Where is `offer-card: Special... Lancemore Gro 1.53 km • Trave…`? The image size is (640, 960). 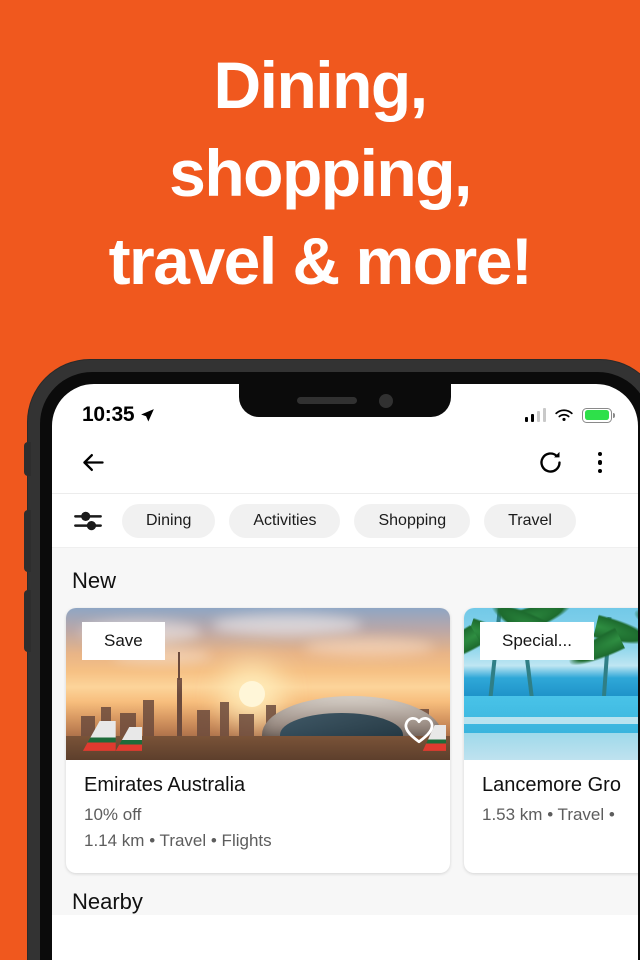
offer-card: Special... Lancemore Gro 1.53 km • Trave… is located at coordinates (551, 740).